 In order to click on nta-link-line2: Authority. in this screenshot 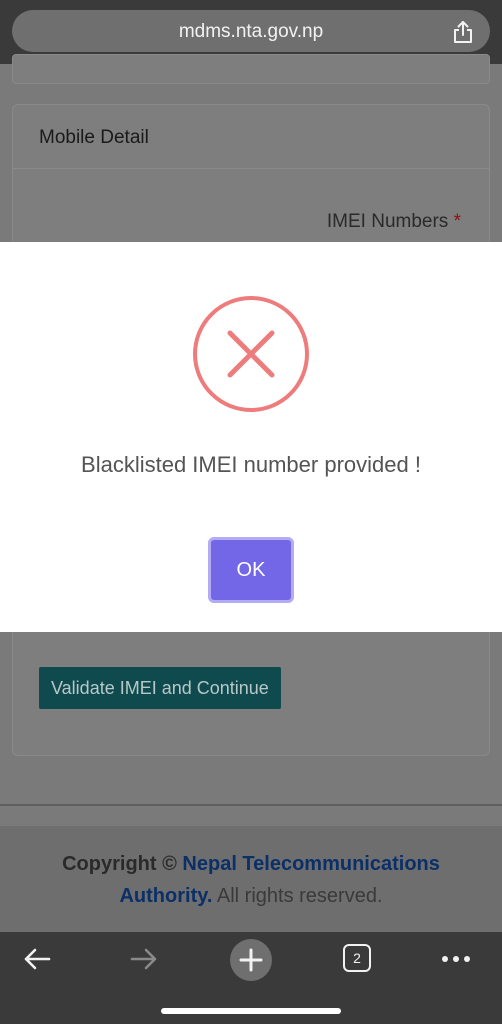, I will do `click(165, 896)`.